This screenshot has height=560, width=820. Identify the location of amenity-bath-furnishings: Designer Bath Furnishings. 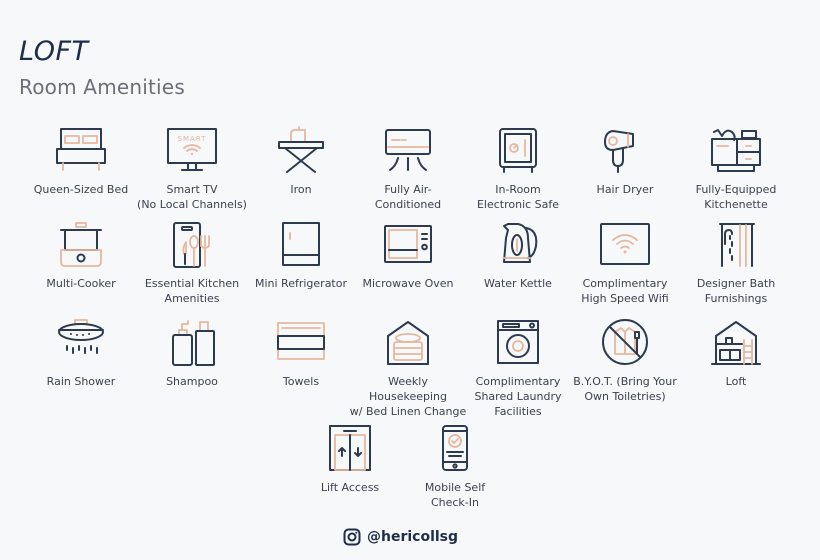
(736, 263).